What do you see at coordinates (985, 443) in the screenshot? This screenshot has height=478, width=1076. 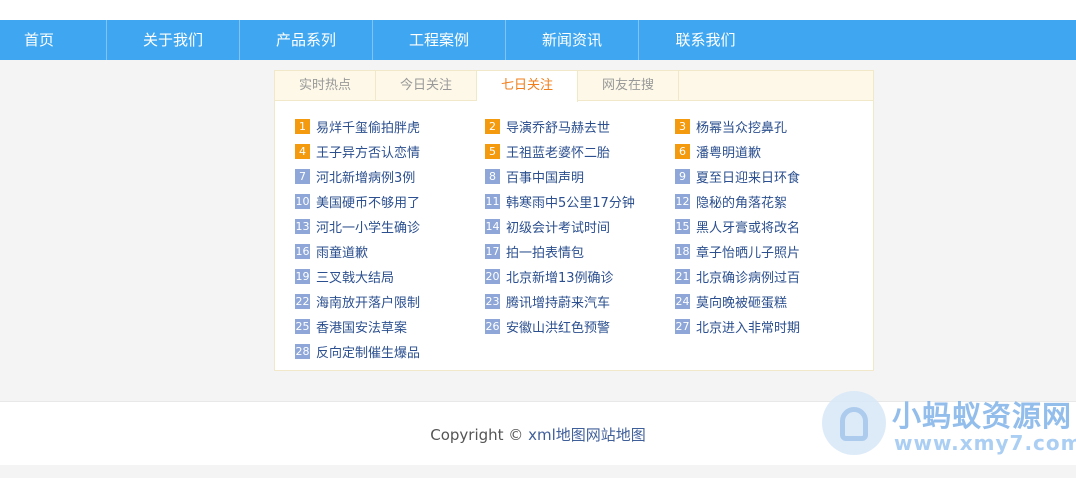 I see `watermark-url: www.xmy7.com` at bounding box center [985, 443].